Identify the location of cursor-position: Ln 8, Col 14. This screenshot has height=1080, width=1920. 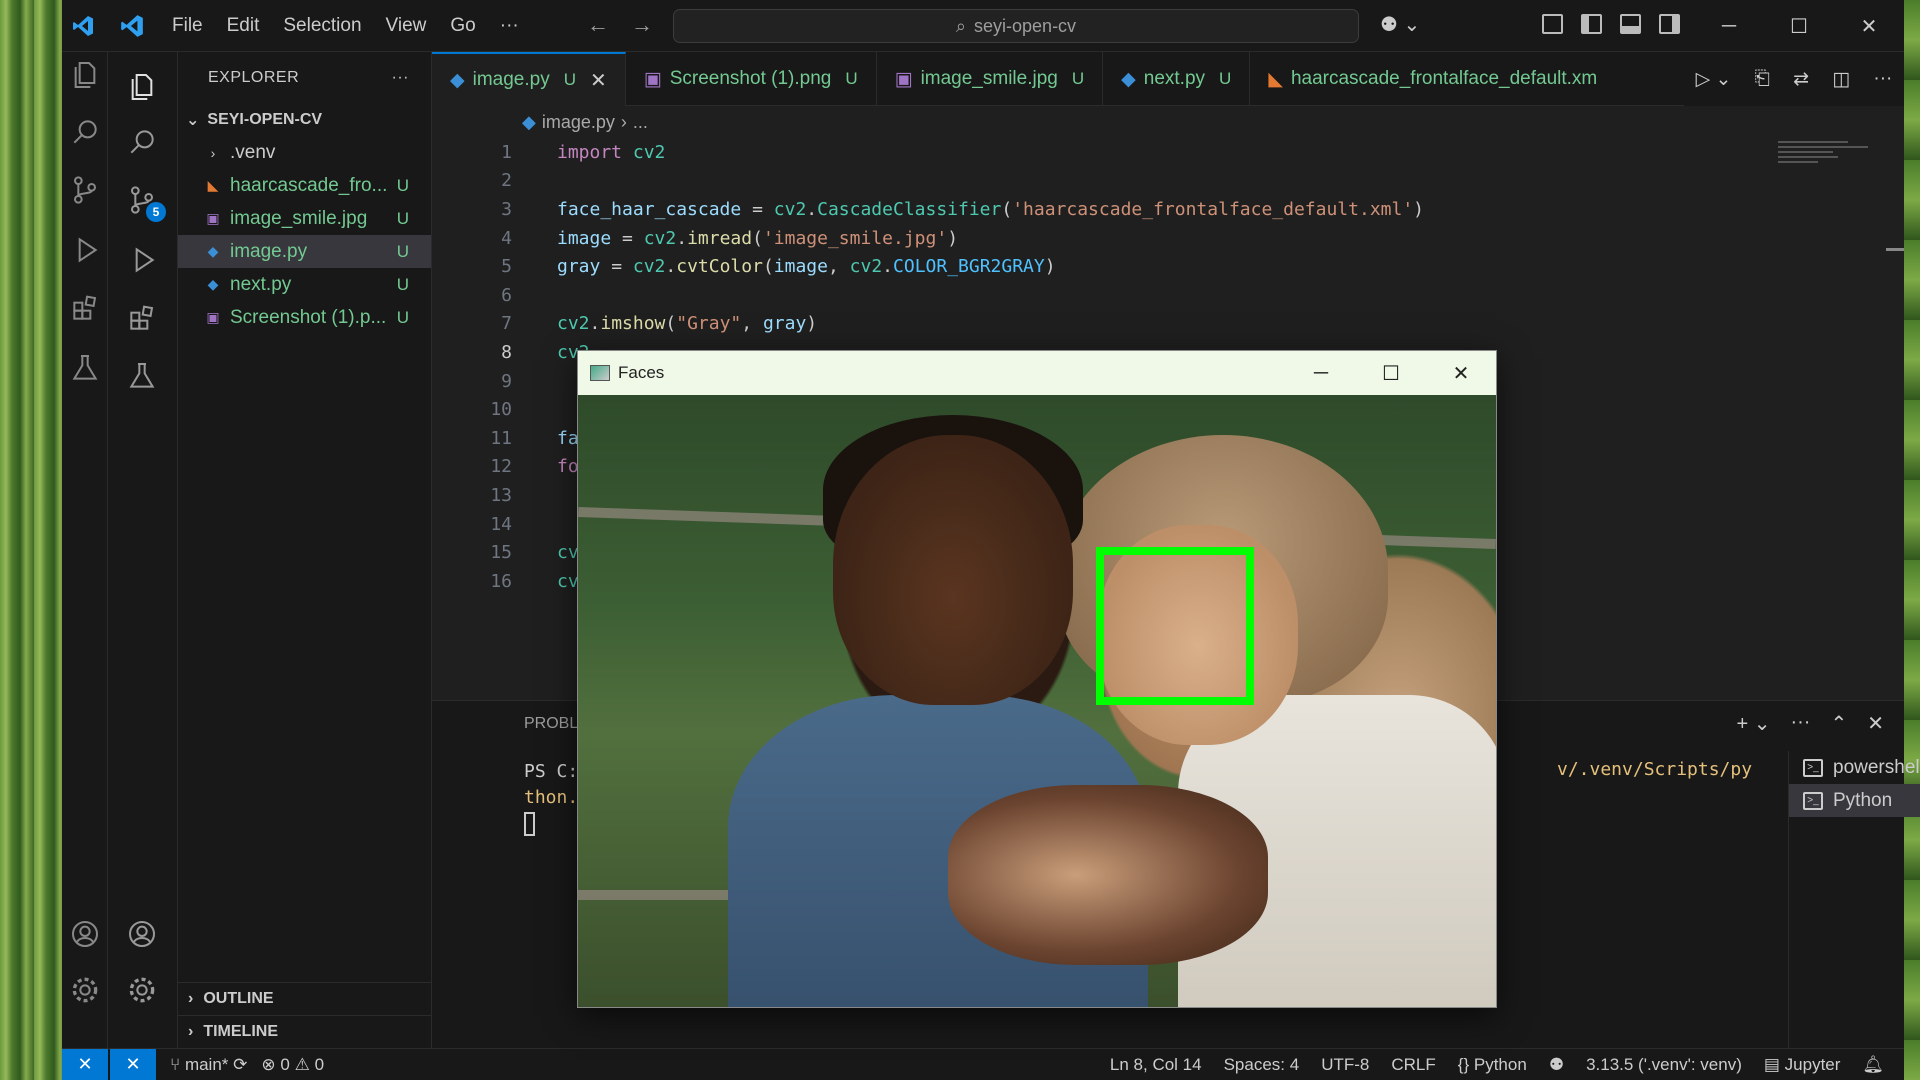
(1156, 1065).